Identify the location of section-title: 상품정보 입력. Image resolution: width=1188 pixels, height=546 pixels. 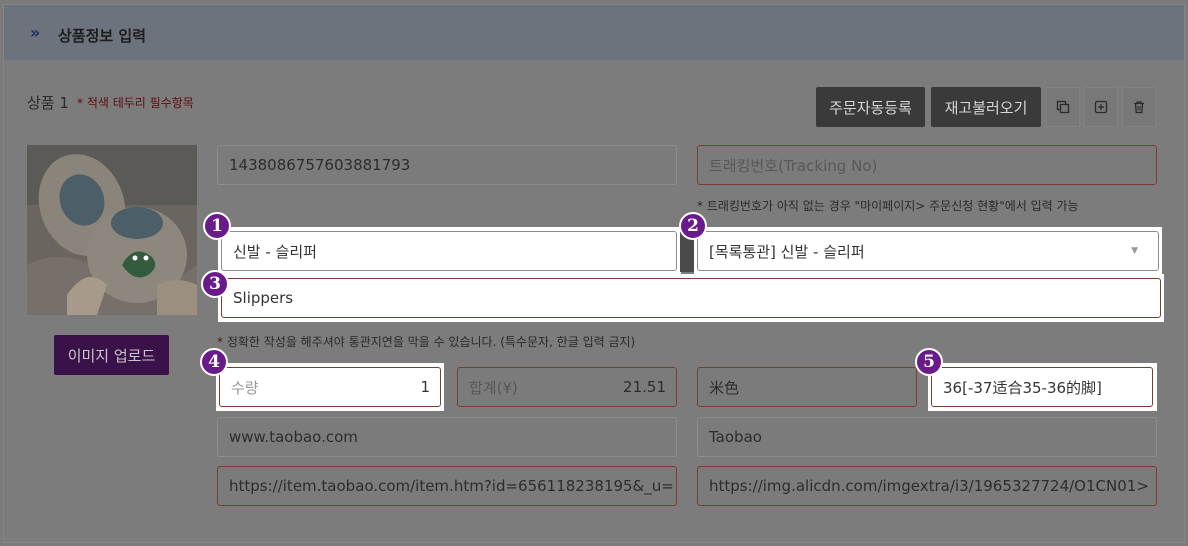
(102, 36).